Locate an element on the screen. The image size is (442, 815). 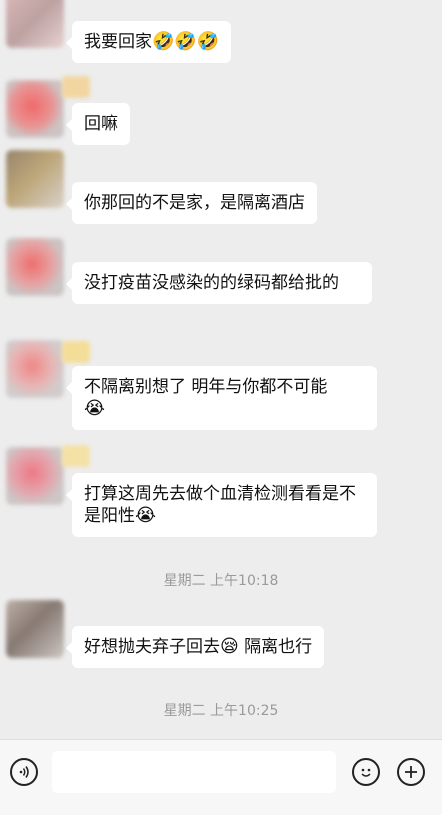
timestamp: 星期二 上午10:25 is located at coordinates (221, 711).